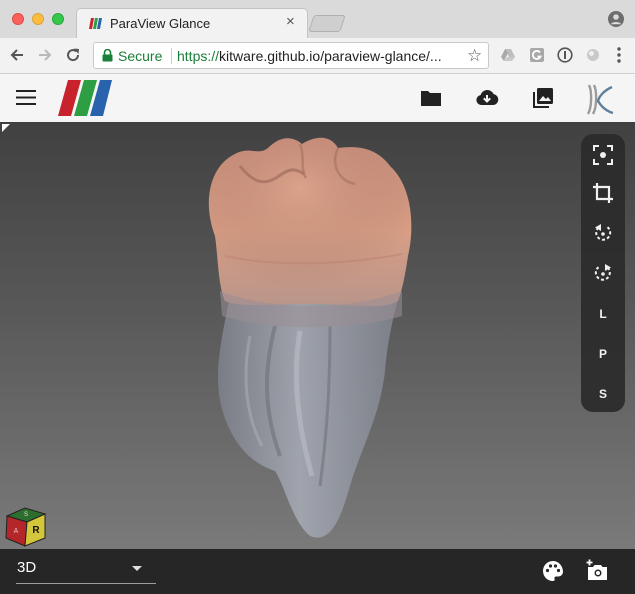  I want to click on info-extension-icon, so click(565, 55).